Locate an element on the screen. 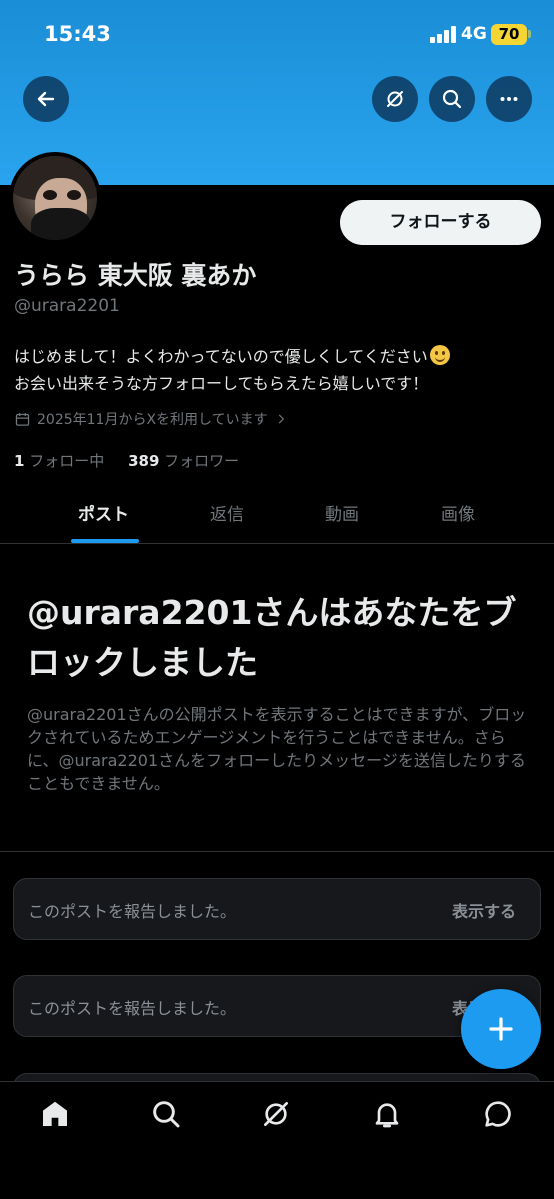 The width and height of the screenshot is (554, 1199). joined-text: 2025年11月からXを利用しています is located at coordinates (152, 420).